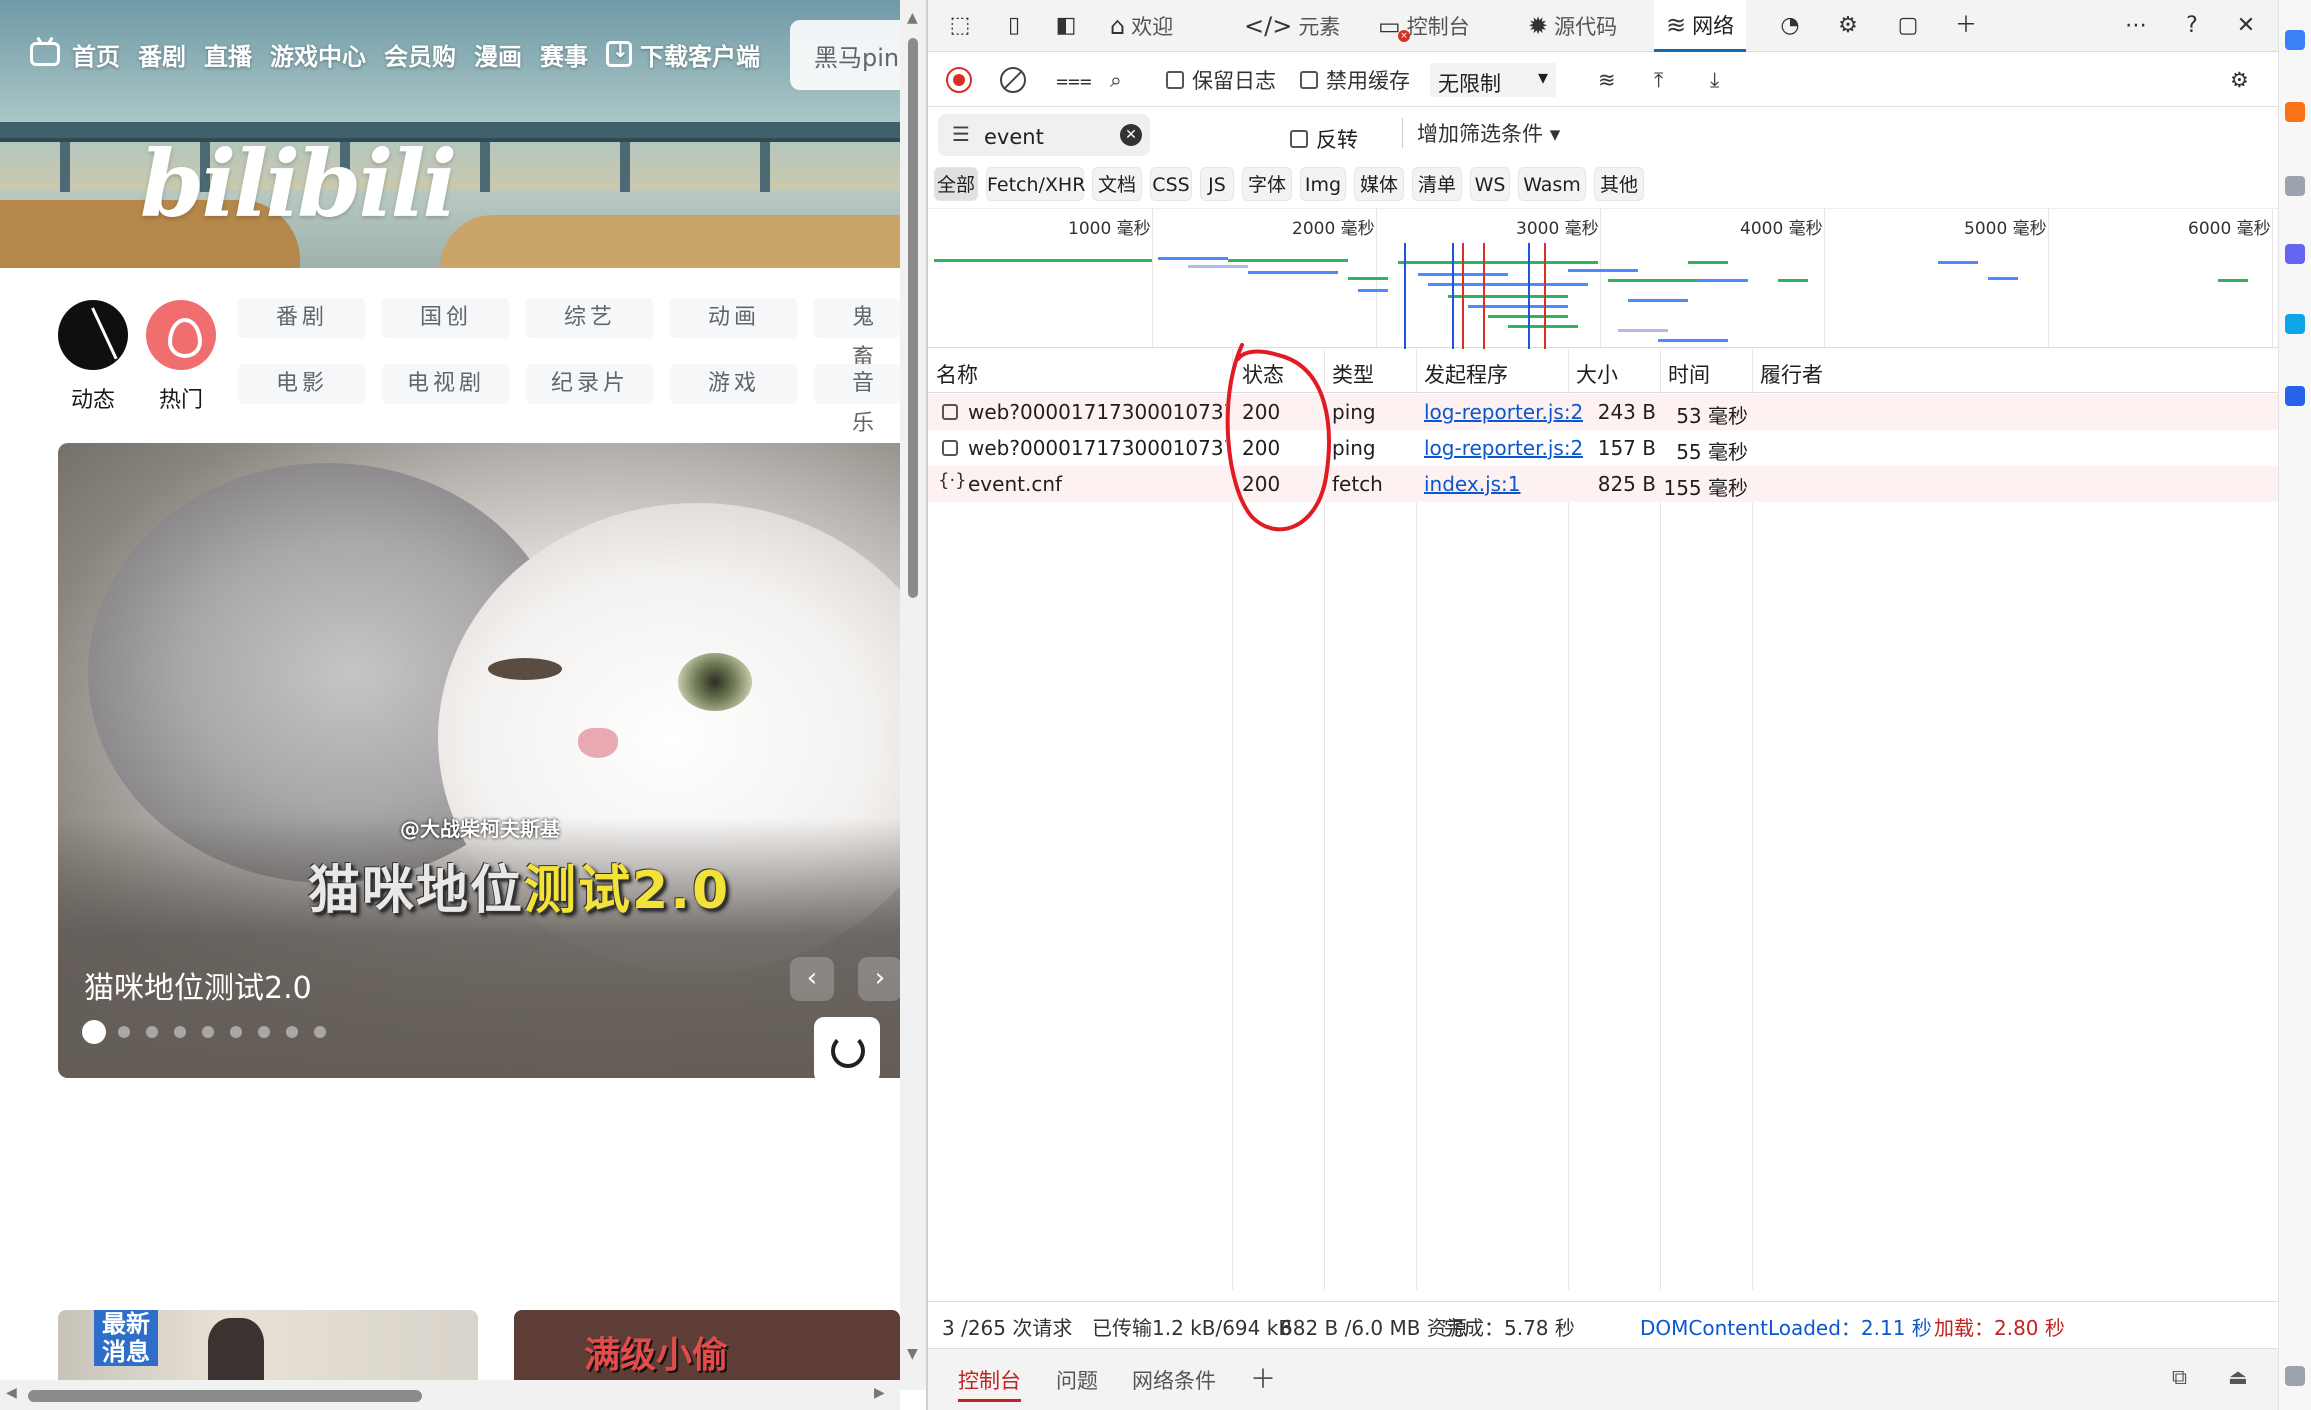 This screenshot has width=2311, height=1410. What do you see at coordinates (302, 318) in the screenshot?
I see `channel-tag: 番剧` at bounding box center [302, 318].